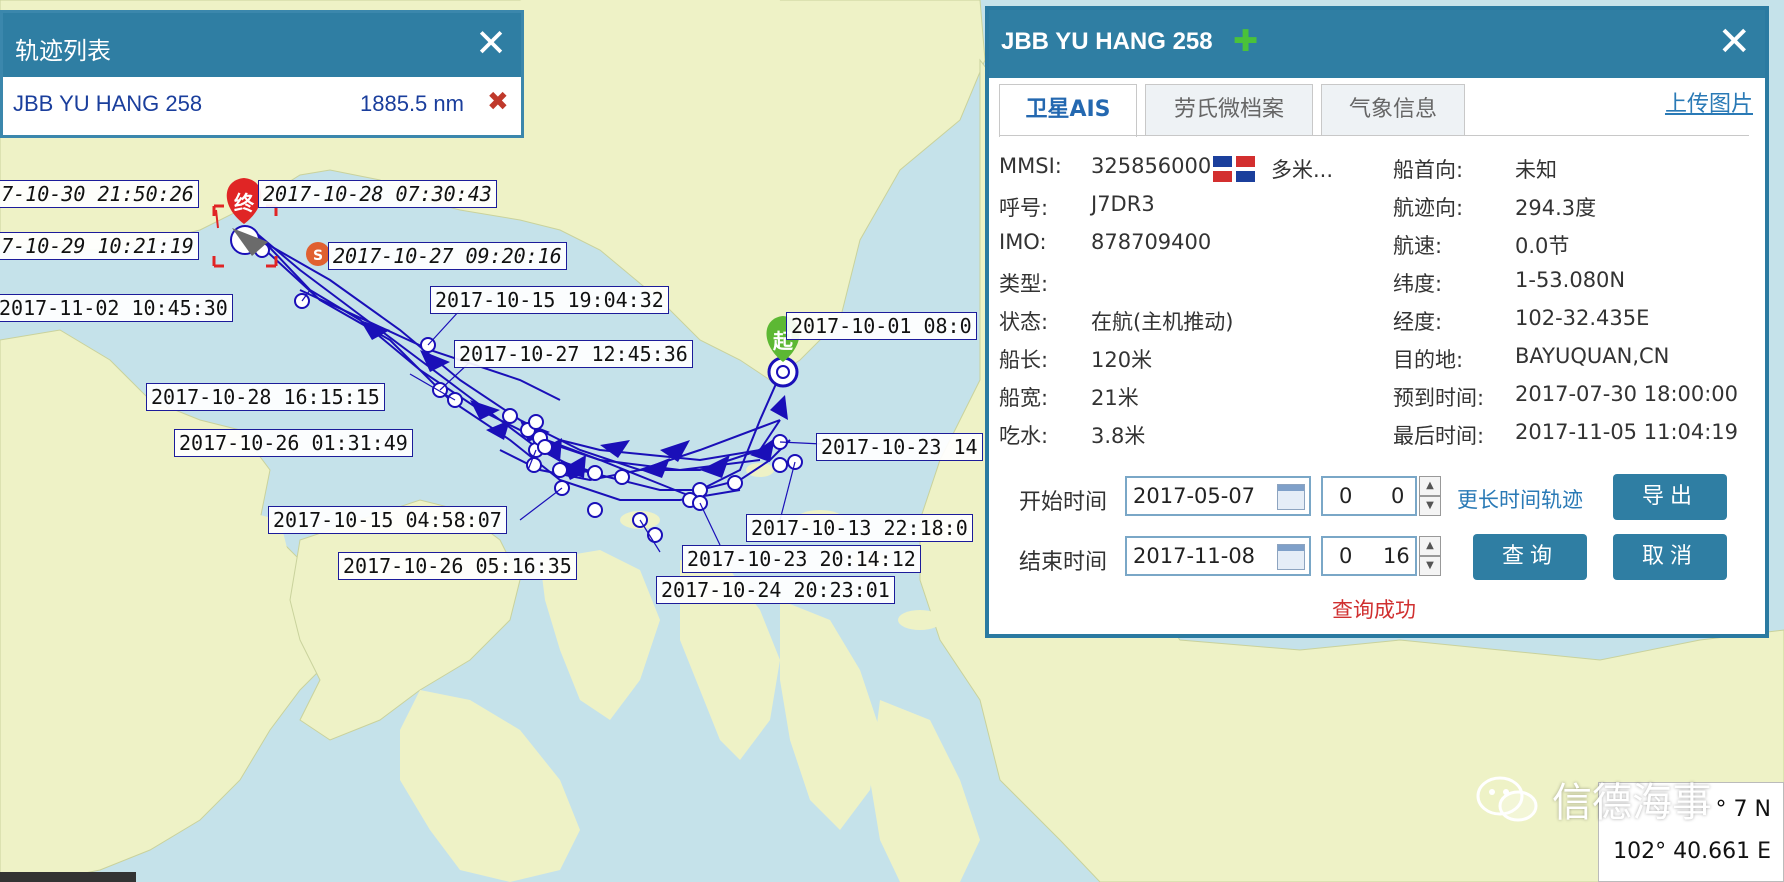 The image size is (1784, 882). Describe the element at coordinates (1670, 557) in the screenshot. I see `cancel-button: 取消` at that location.